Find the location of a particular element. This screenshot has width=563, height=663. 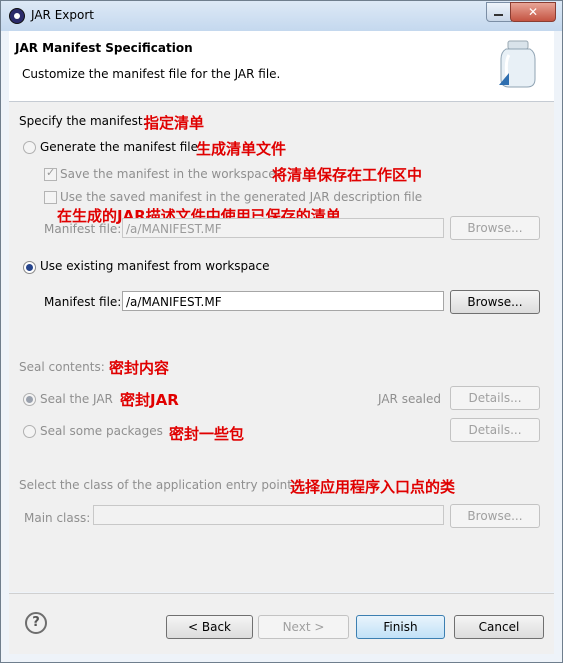

next-button: Next > is located at coordinates (303, 627).